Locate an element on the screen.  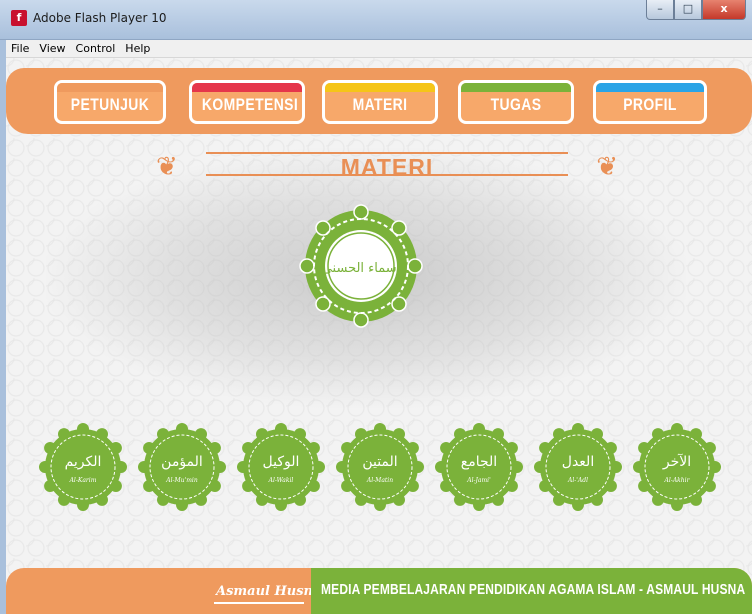
medallion-arabic-name: الجامع is located at coordinates (479, 462).